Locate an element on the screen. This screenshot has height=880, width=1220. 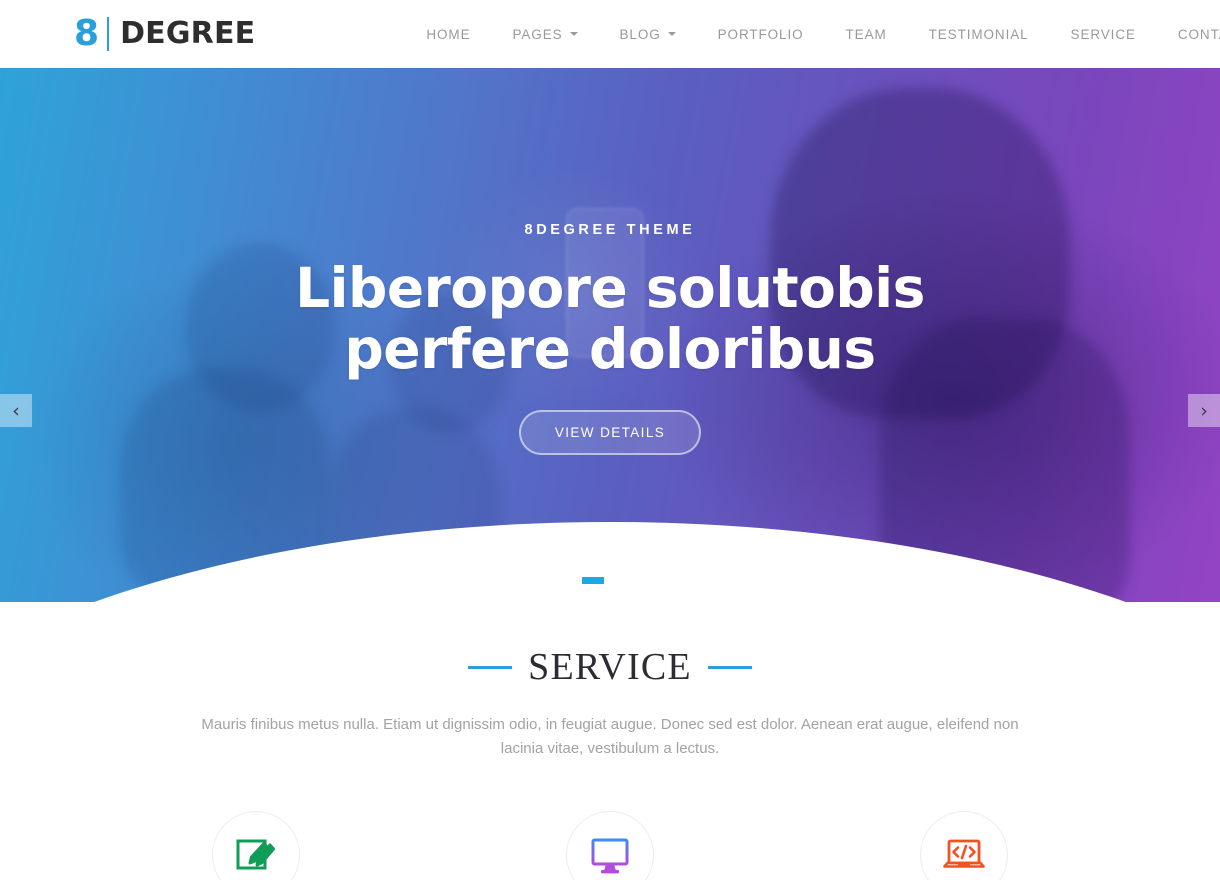
heading-rule-right is located at coordinates (729, 667).